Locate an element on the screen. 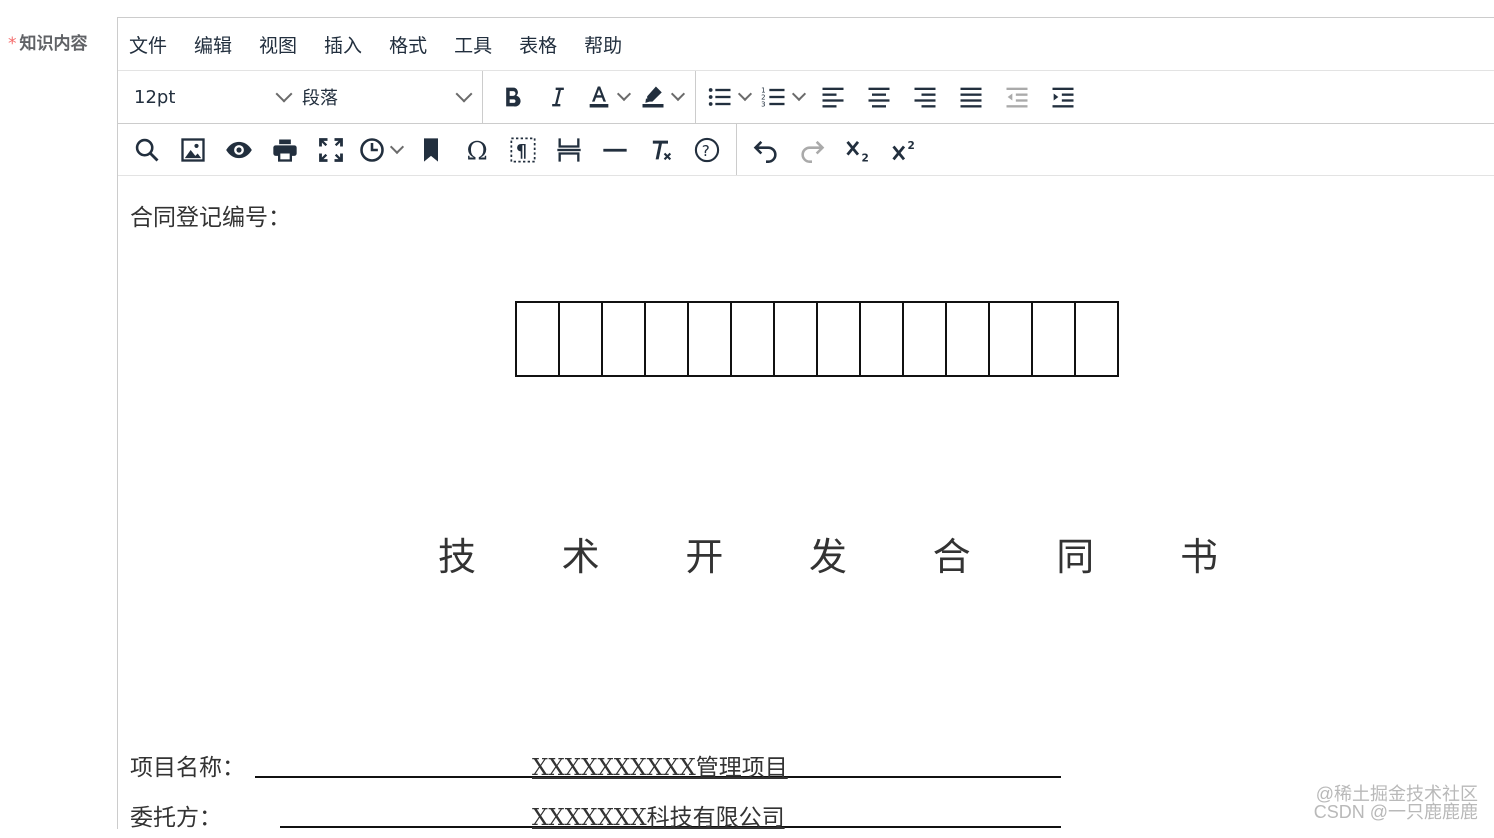 The height and width of the screenshot is (838, 1494). numbered-list-button: 123 is located at coordinates (783, 97).